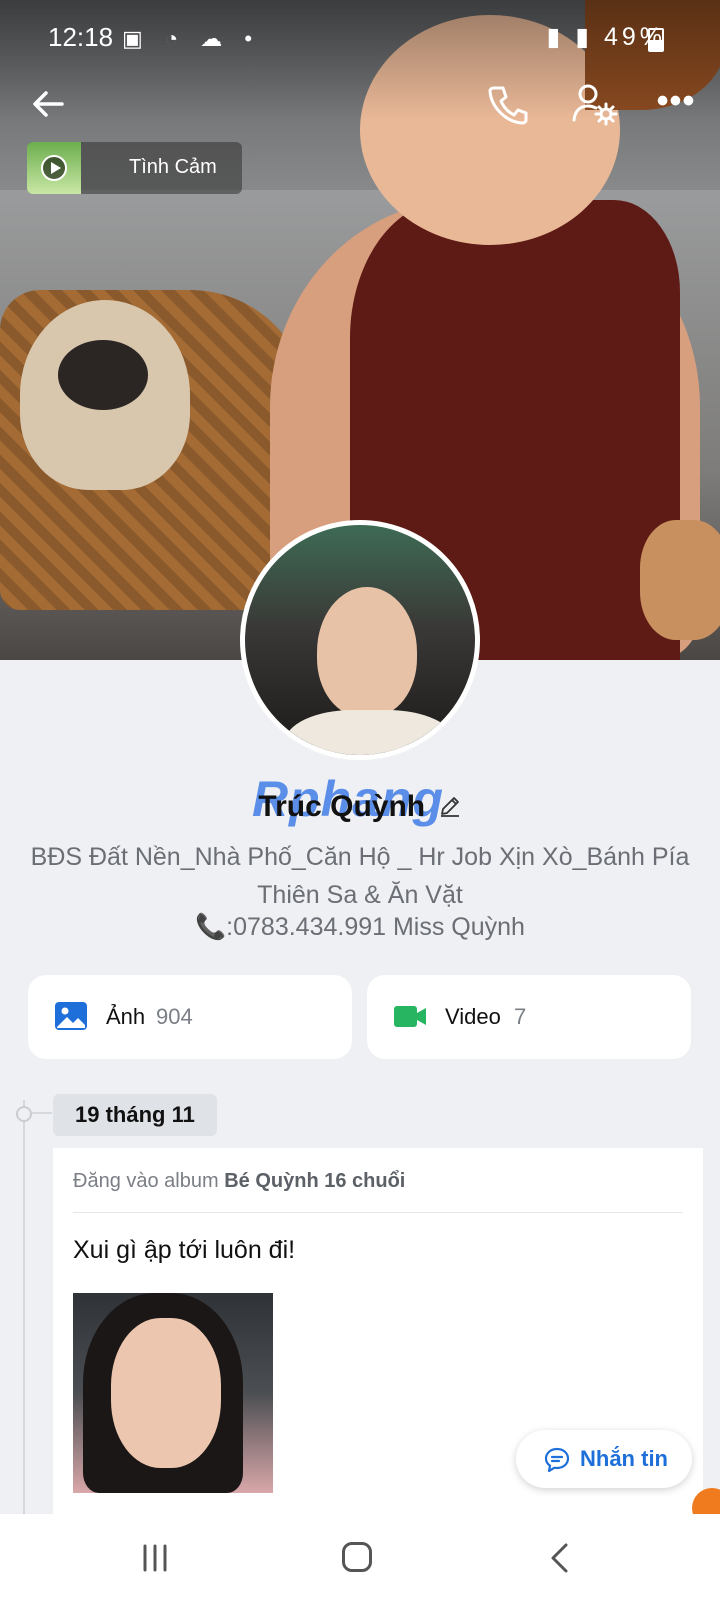 This screenshot has height=1600, width=720. What do you see at coordinates (367, 652) in the screenshot?
I see `avatar-face` at bounding box center [367, 652].